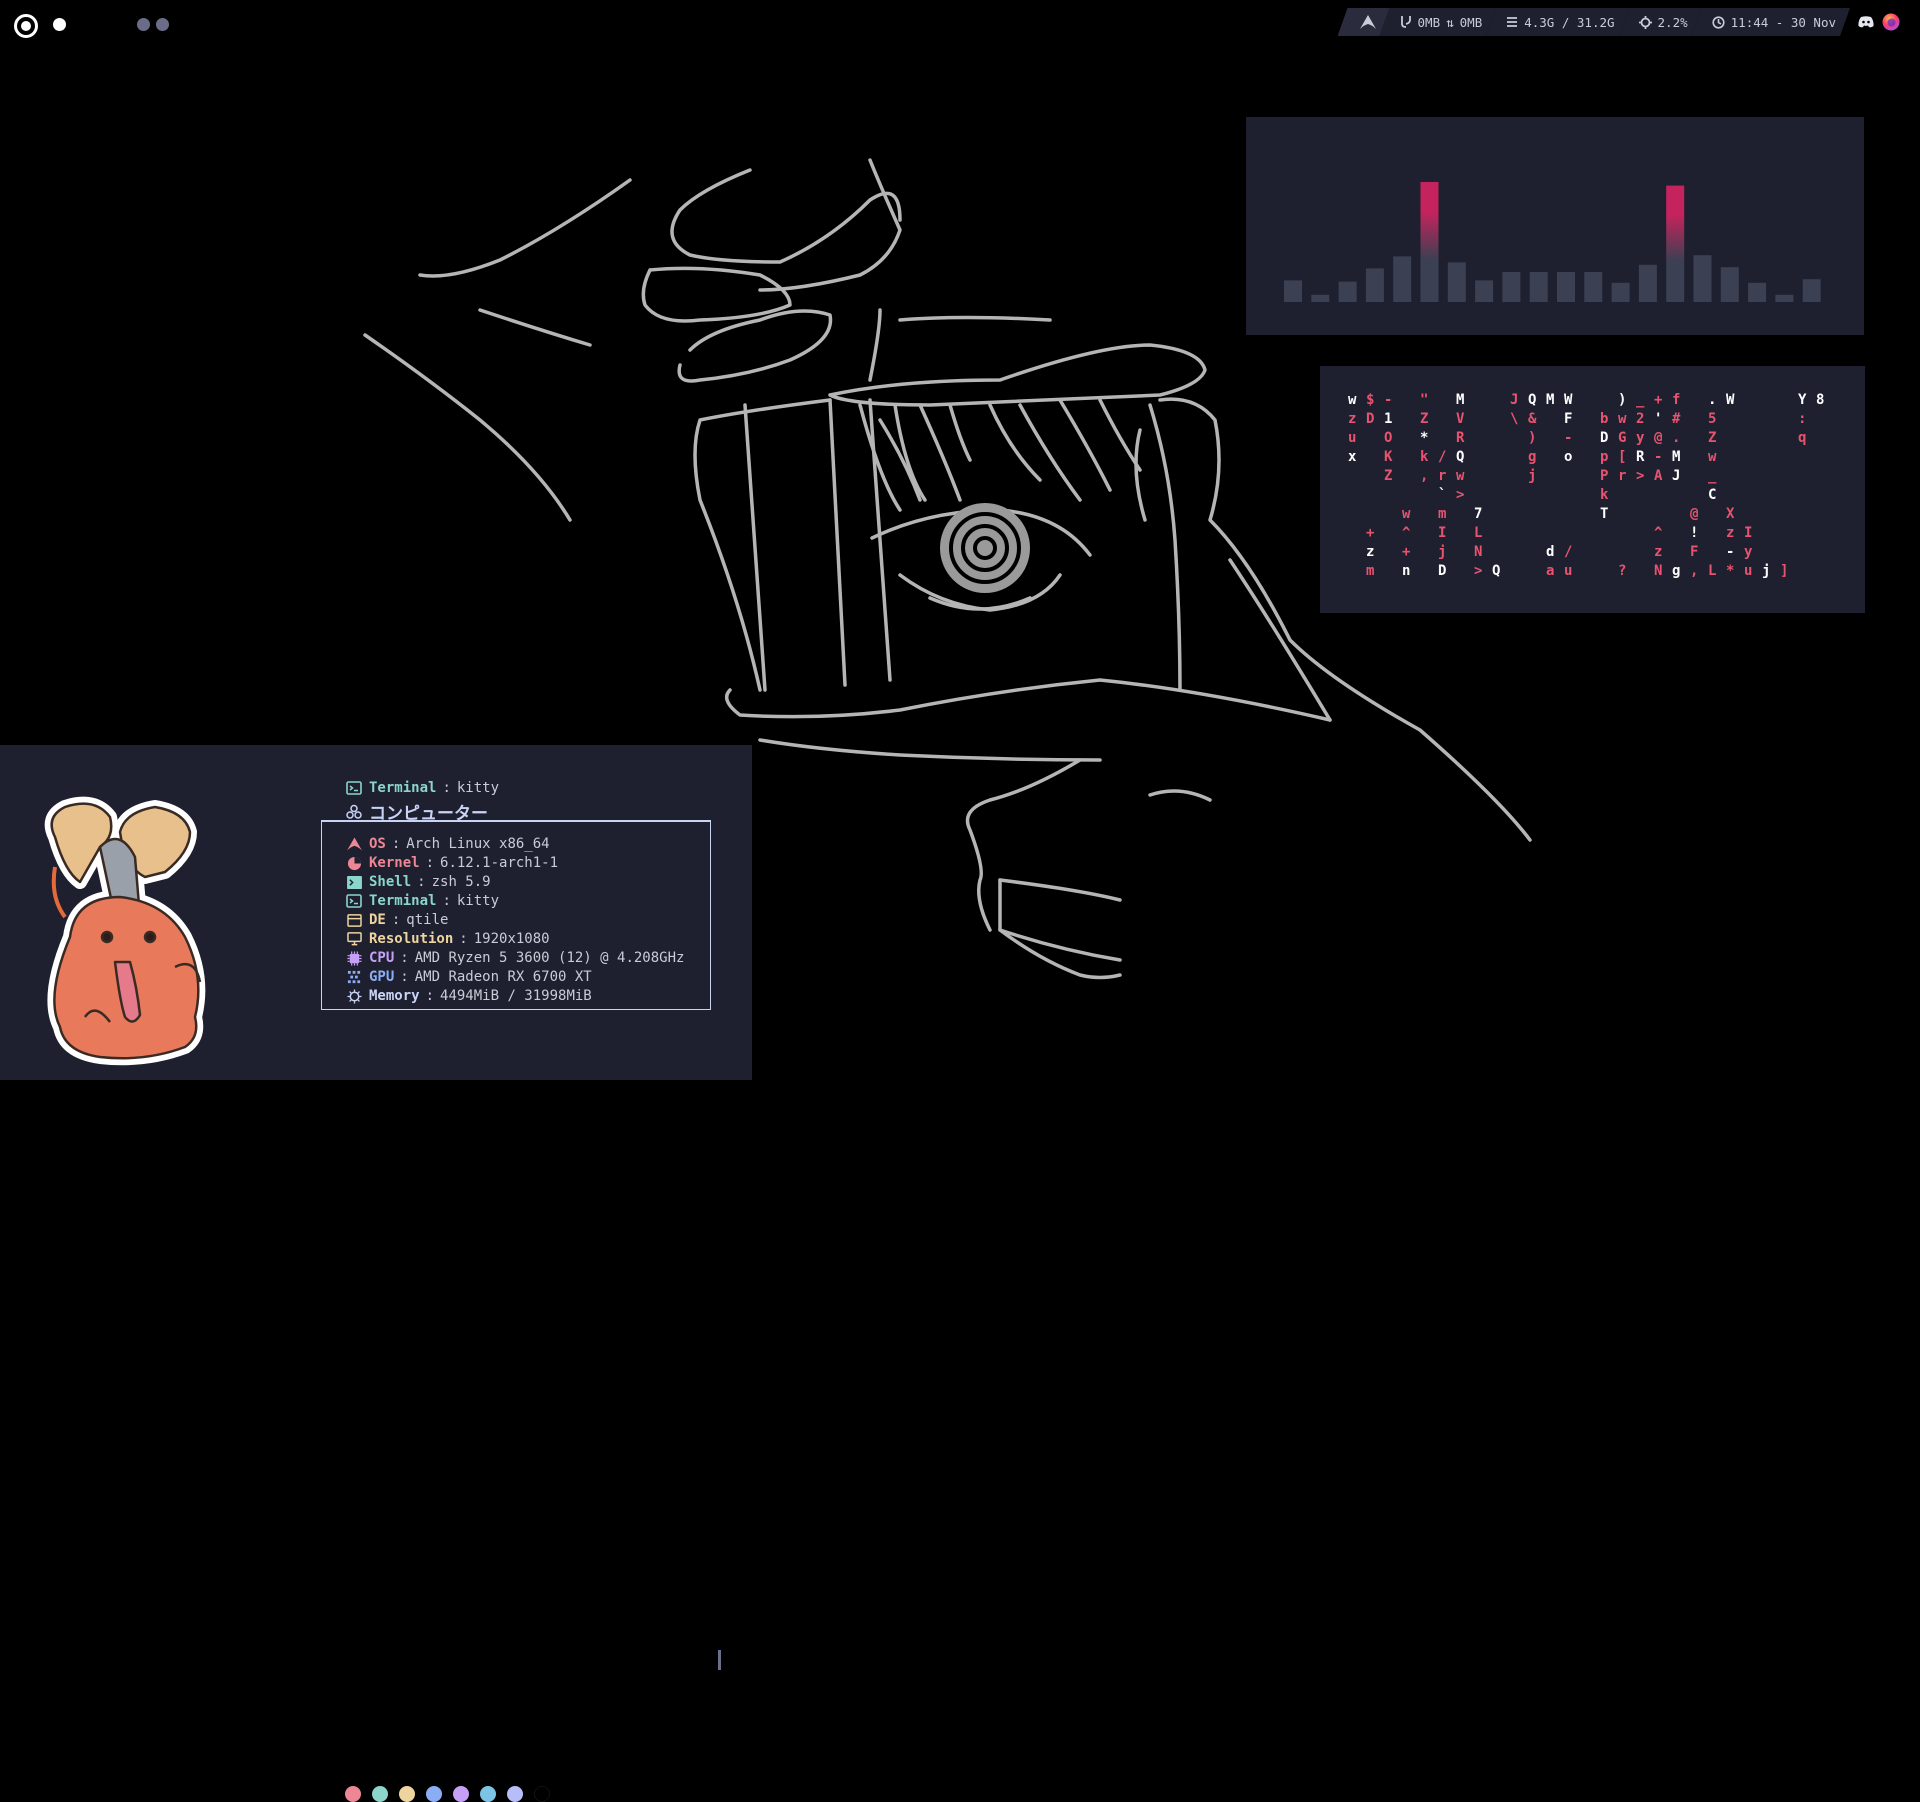 This screenshot has width=1920, height=1802. I want to click on matrix-char: f, so click(1676, 400).